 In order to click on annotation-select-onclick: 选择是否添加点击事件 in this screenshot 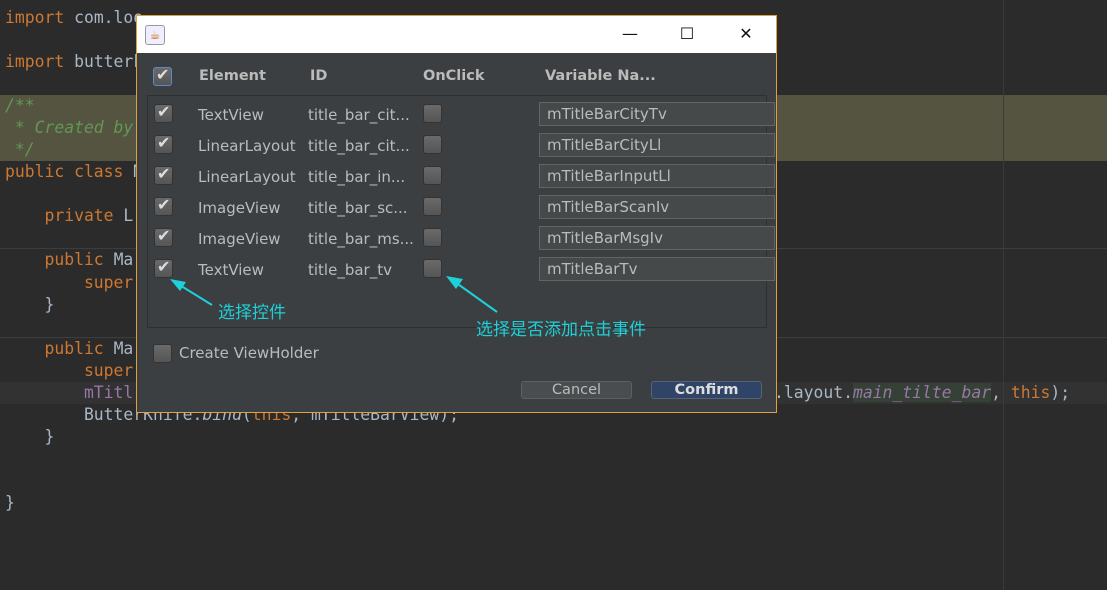, I will do `click(561, 330)`.